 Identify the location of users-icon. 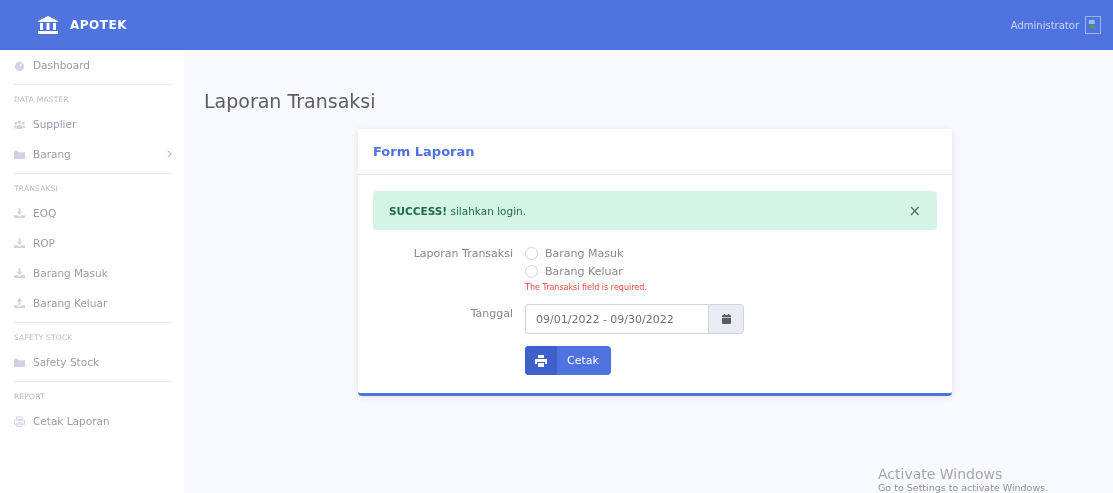
(19, 124).